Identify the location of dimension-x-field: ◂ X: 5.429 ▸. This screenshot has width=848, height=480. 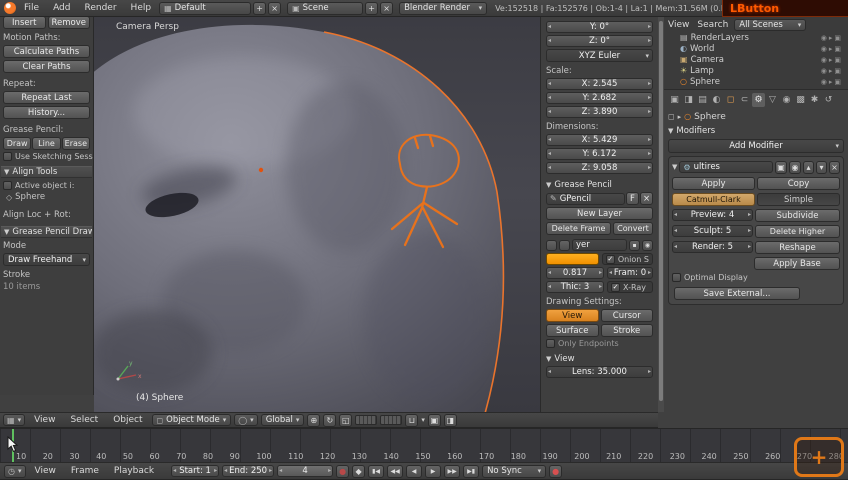
(599, 140).